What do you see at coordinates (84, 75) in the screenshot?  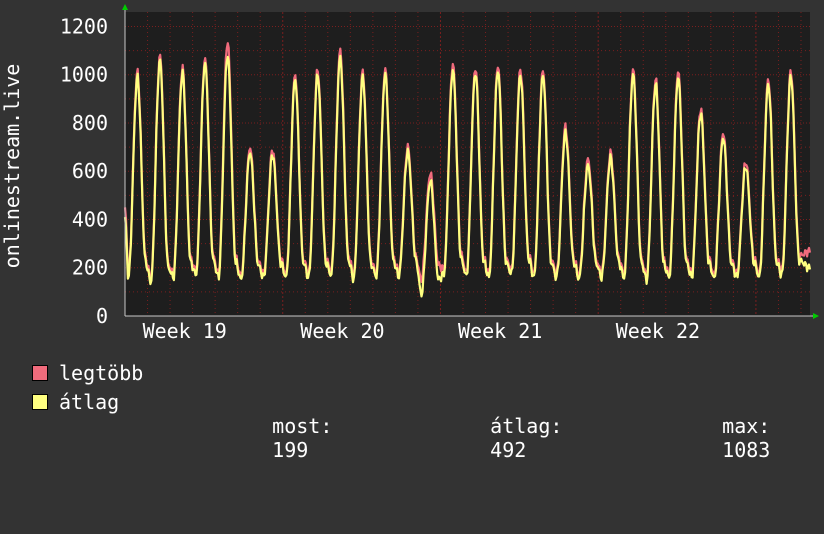 I see `y-tick-label: 1000` at bounding box center [84, 75].